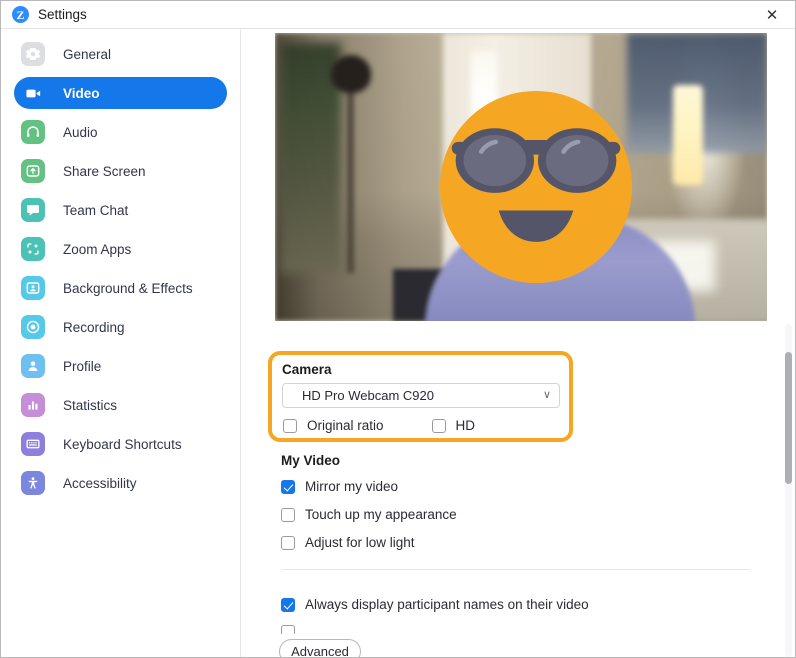  What do you see at coordinates (381, 514) in the screenshot?
I see `checkbox-label: Touch up my appearance` at bounding box center [381, 514].